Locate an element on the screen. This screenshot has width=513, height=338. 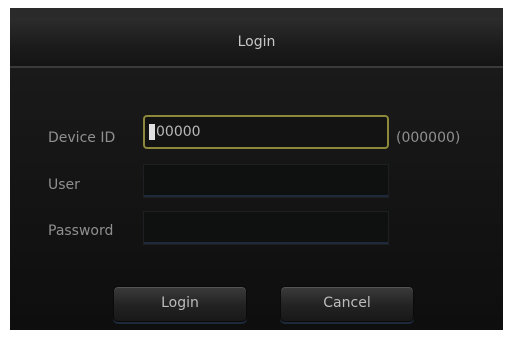
password-input is located at coordinates (266, 228).